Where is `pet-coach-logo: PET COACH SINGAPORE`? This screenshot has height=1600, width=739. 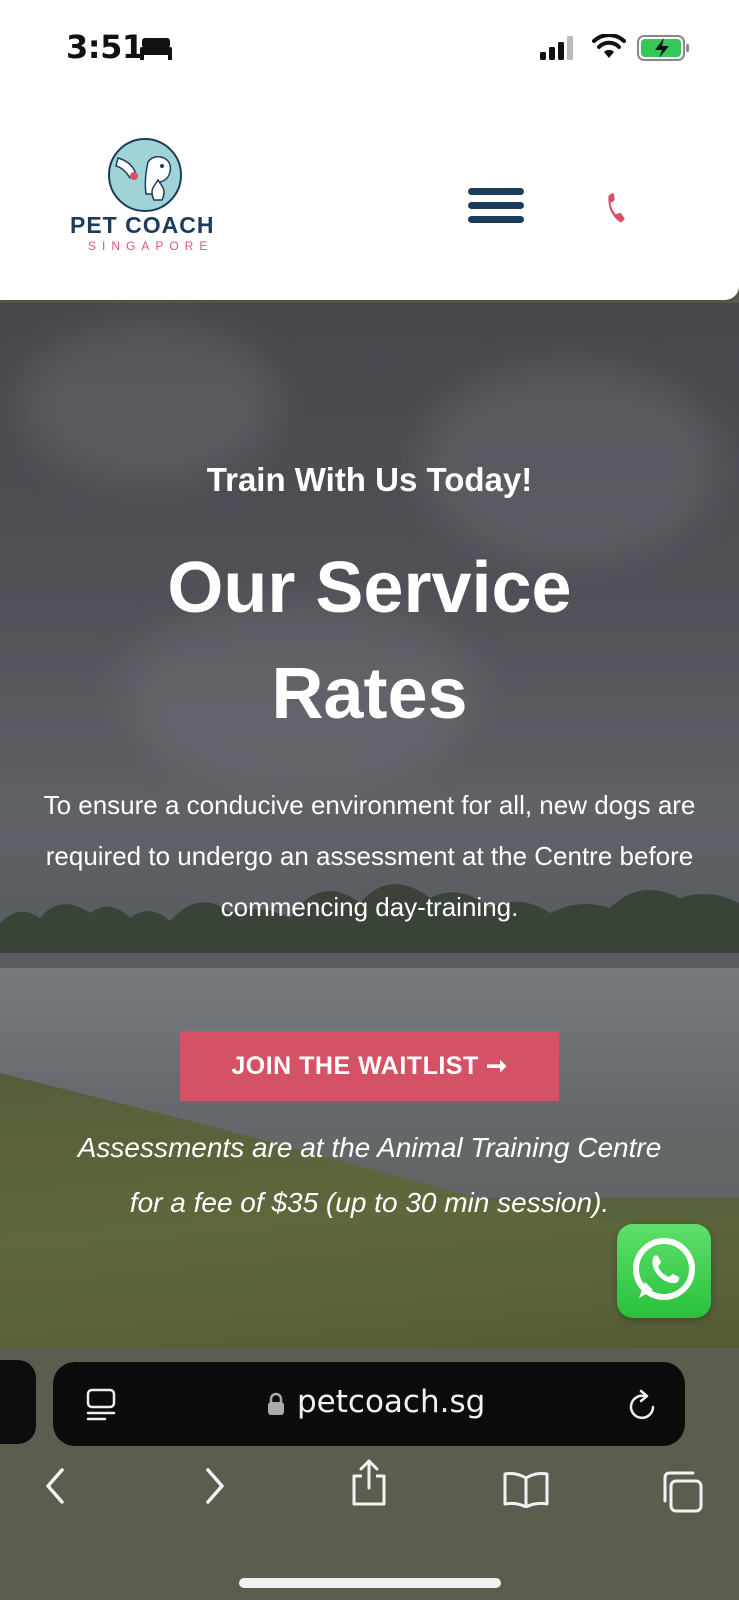 pet-coach-logo: PET COACH SINGAPORE is located at coordinates (146, 198).